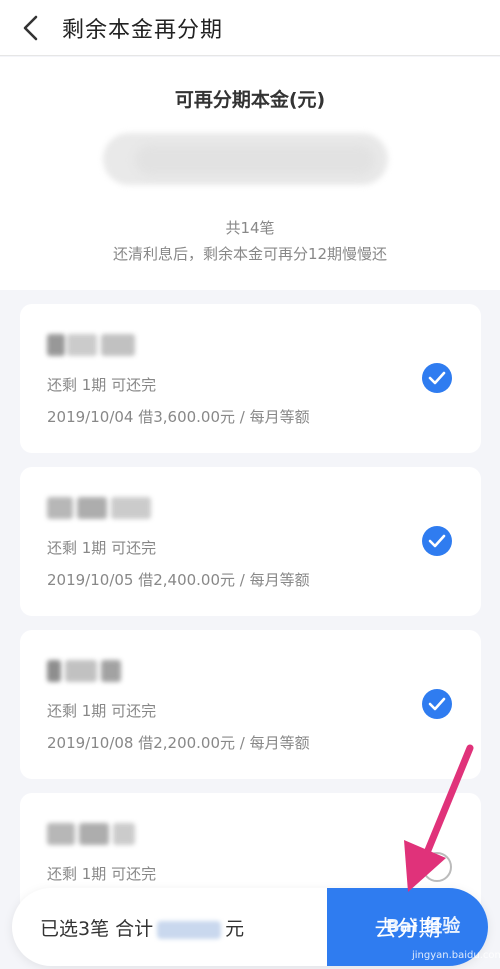  I want to click on summary-note: 还清利息后，剩余本金可再分12期慢慢还, so click(250, 254).